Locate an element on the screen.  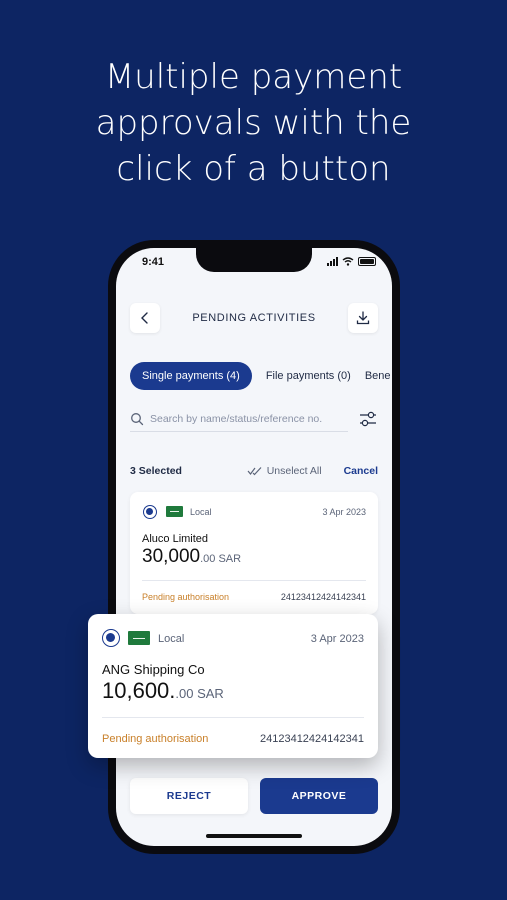
tab-single-payments: Single payments (4) is located at coordinates (191, 376).